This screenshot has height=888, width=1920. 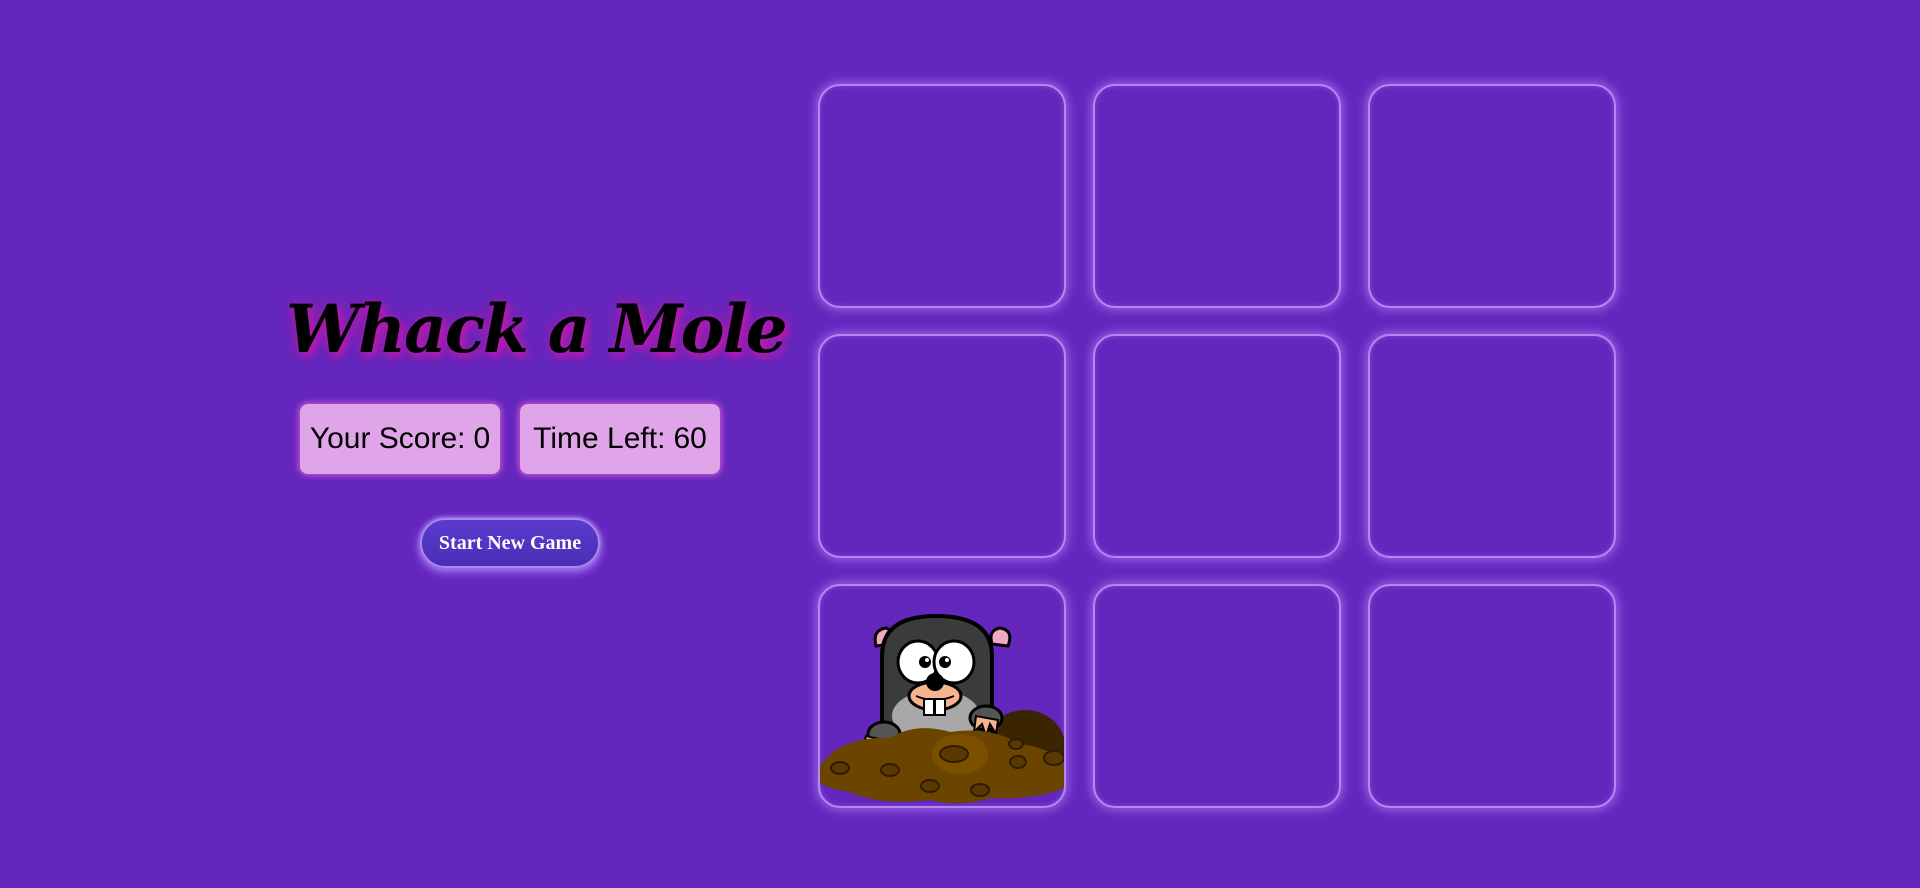 What do you see at coordinates (1492, 196) in the screenshot?
I see `hole-r1-c3` at bounding box center [1492, 196].